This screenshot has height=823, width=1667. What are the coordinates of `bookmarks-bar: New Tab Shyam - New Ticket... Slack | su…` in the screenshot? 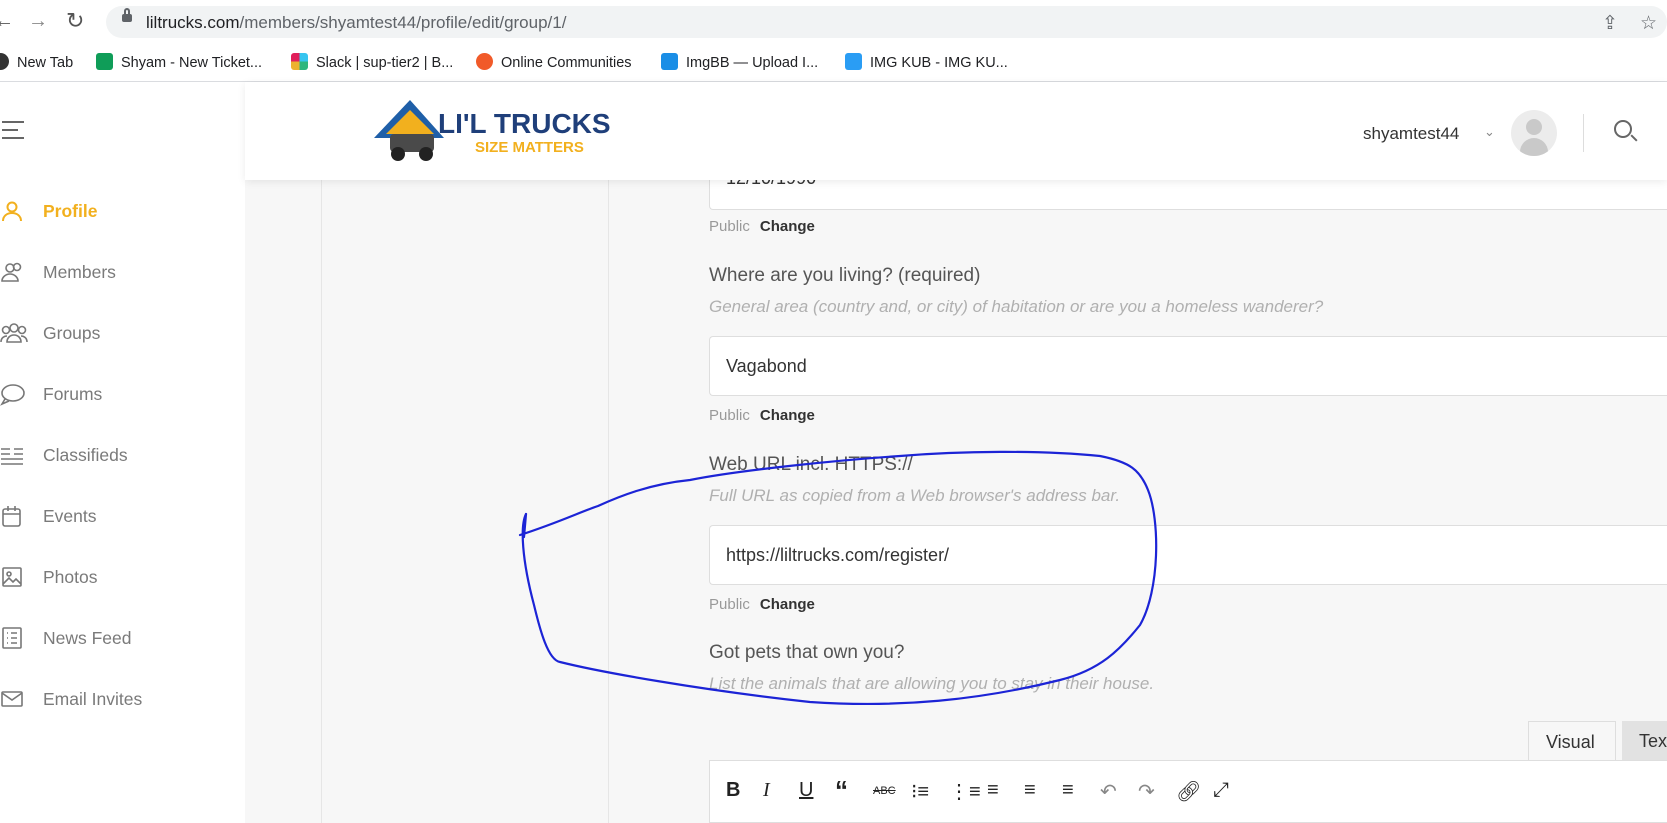 It's located at (833, 62).